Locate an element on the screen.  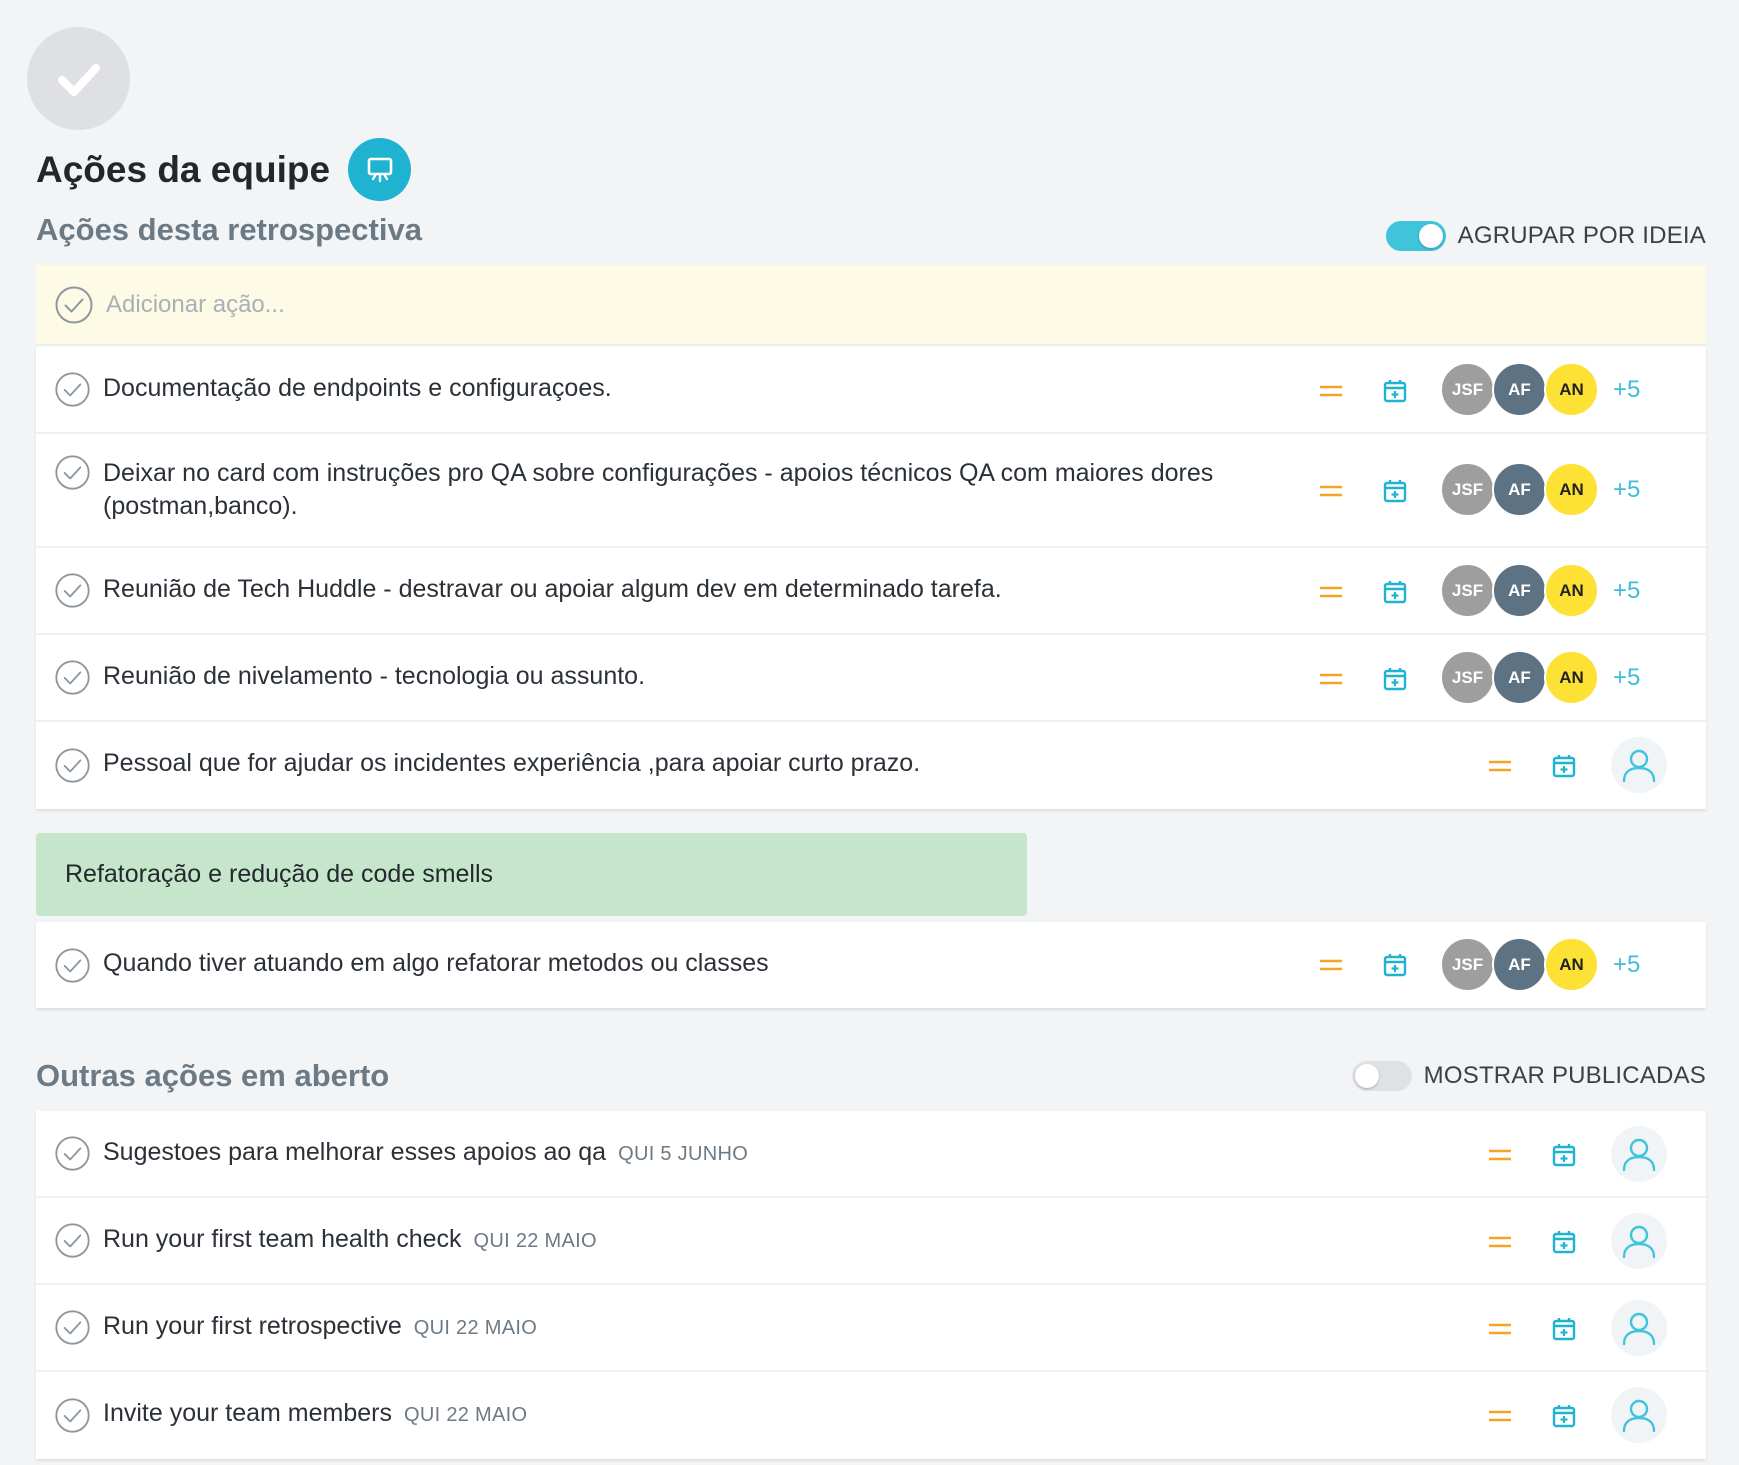
presentation-board-icon is located at coordinates (379, 169).